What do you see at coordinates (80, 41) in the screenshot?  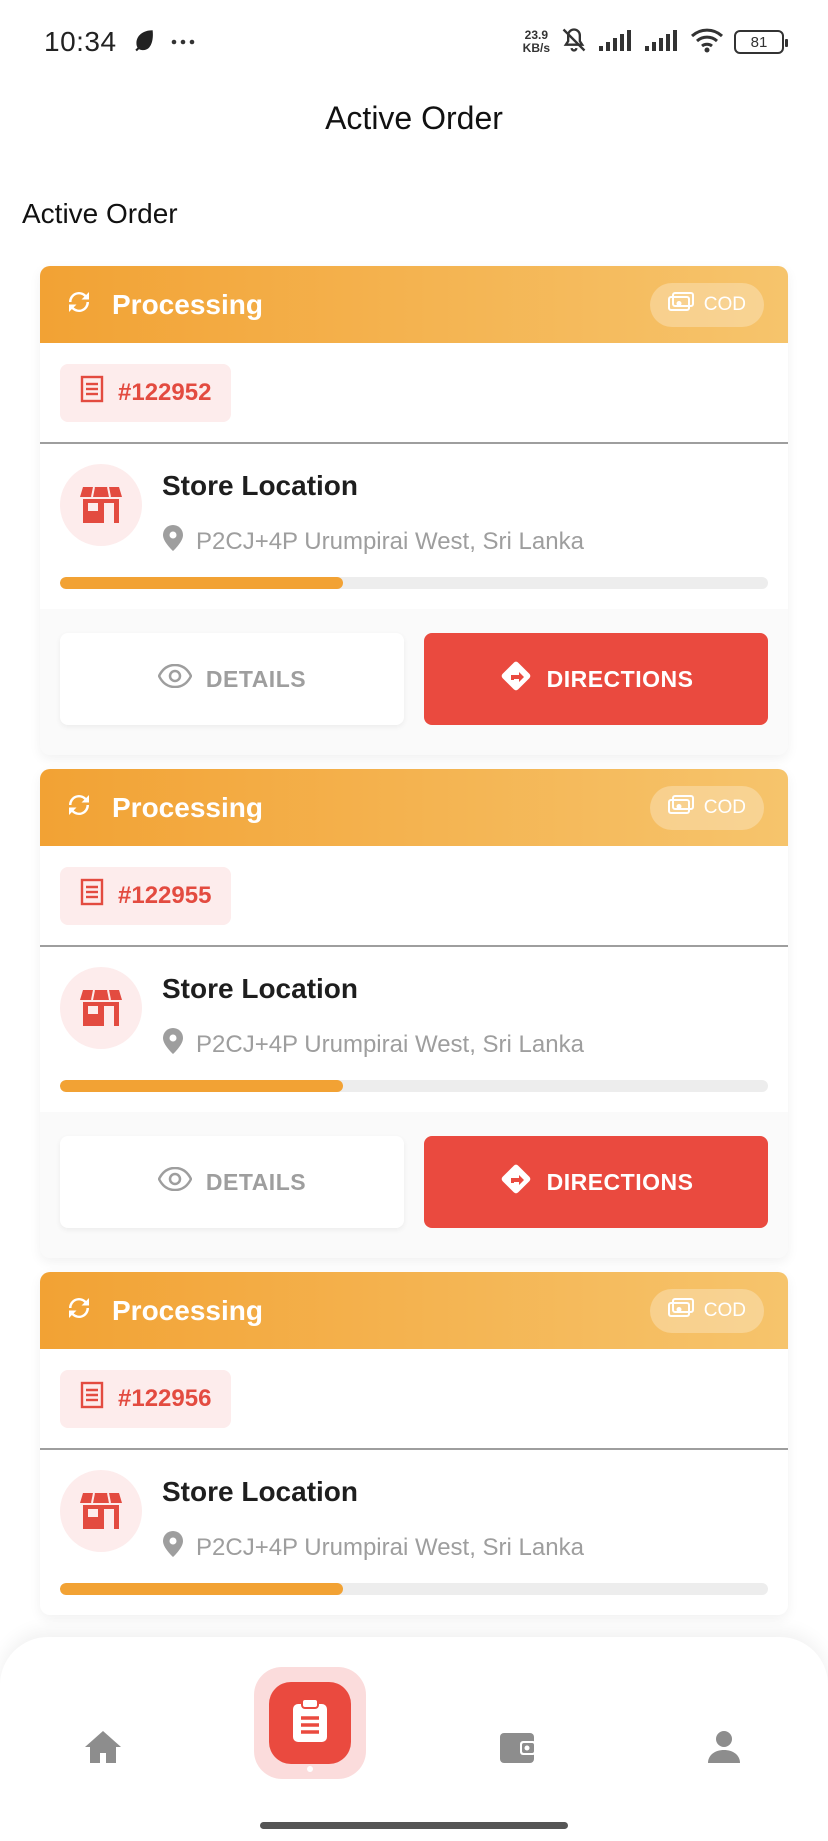 I see `status-time: 10:34` at bounding box center [80, 41].